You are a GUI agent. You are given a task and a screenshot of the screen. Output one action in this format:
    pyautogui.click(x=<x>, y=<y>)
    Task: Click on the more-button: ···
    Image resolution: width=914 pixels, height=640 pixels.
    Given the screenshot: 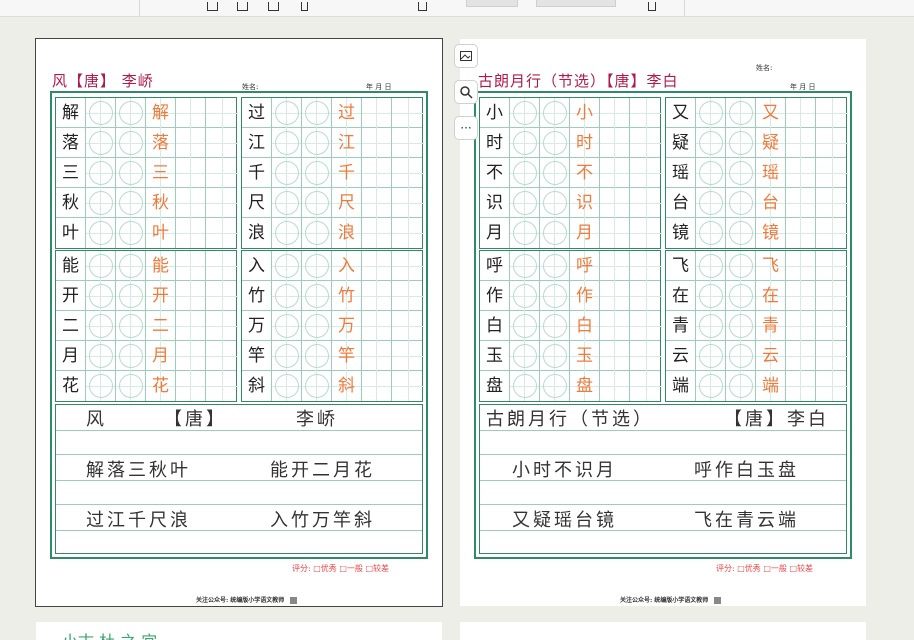 What is the action you would take?
    pyautogui.click(x=466, y=128)
    